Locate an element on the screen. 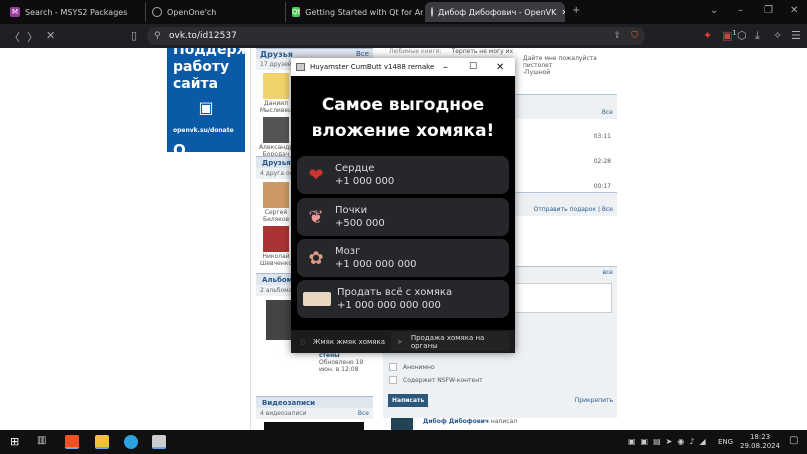 This screenshot has height=454, width=807. send-icon: ➤ is located at coordinates (400, 341).